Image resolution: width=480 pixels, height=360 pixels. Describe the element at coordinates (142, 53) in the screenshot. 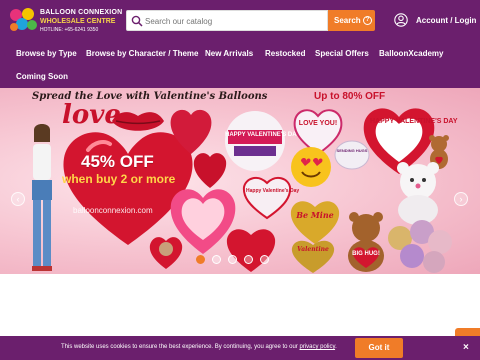

I see `nav-item-browse-by-character: Browse by Character / Theme` at that location.